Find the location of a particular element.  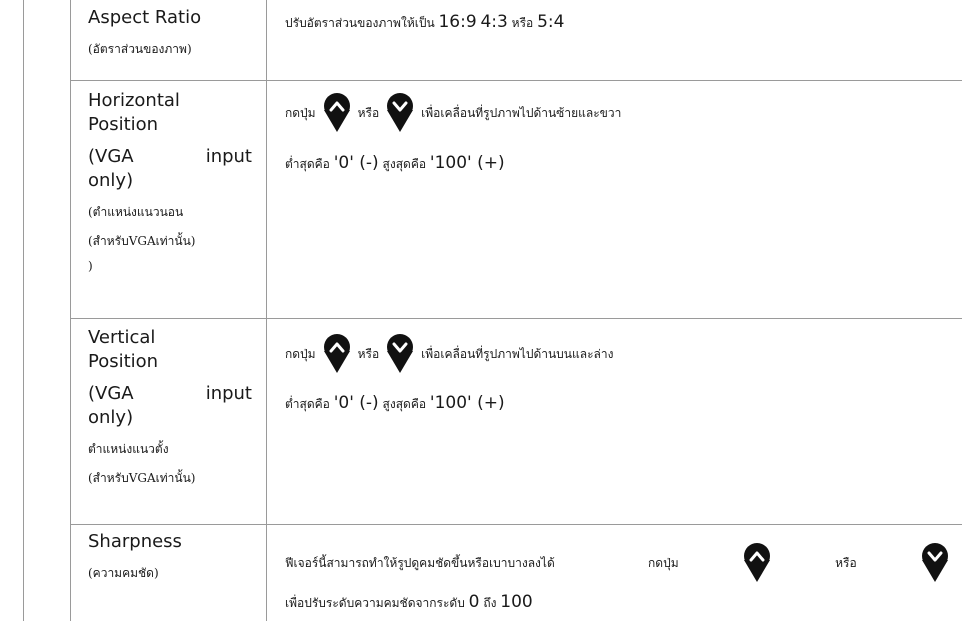

vertical-input-word: input is located at coordinates (228, 393).